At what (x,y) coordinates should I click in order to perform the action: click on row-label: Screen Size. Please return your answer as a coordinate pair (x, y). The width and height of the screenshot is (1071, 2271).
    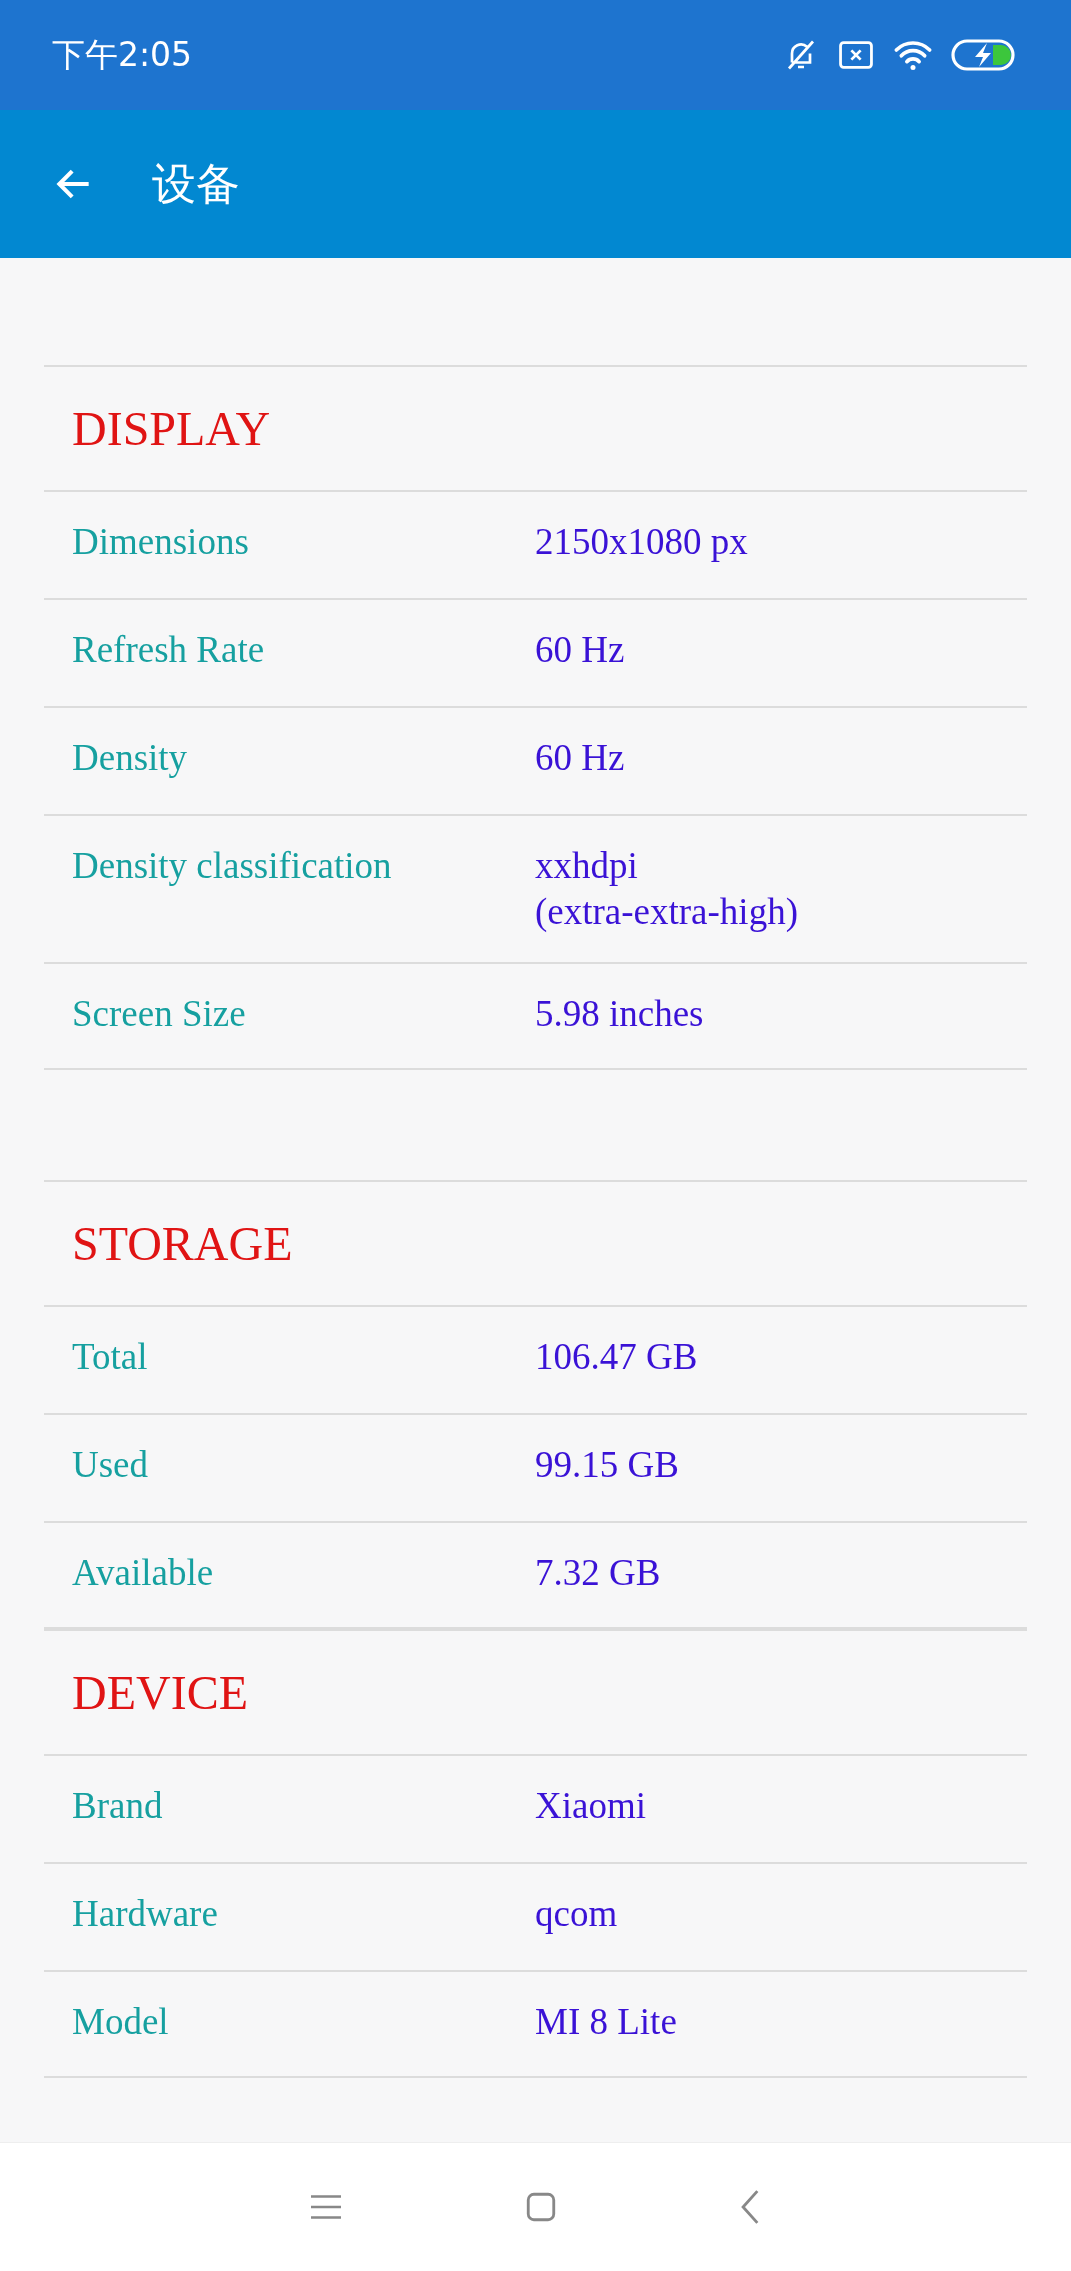
    Looking at the image, I should click on (159, 1014).